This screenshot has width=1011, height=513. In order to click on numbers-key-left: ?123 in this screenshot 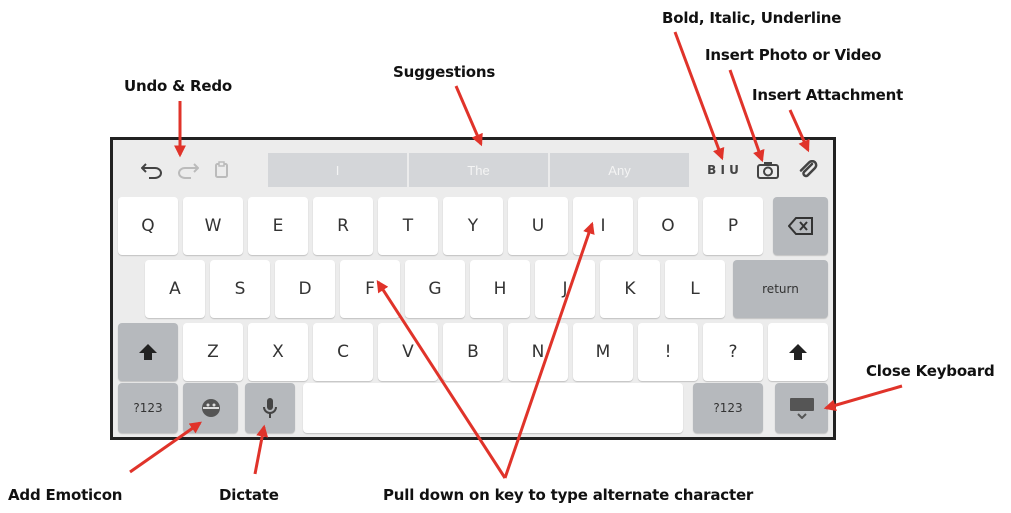, I will do `click(148, 408)`.